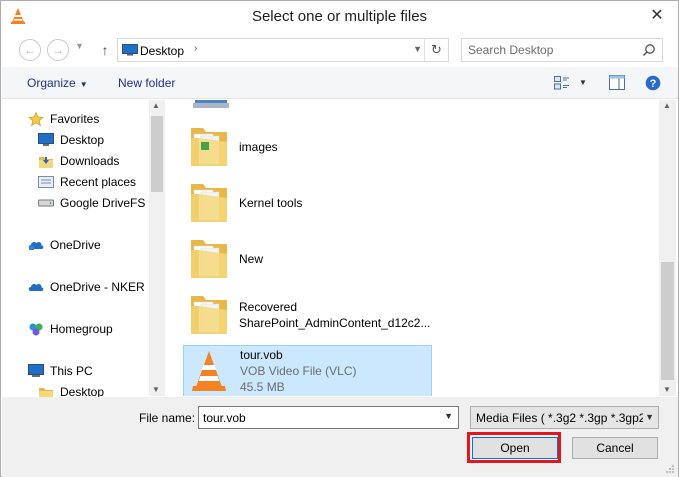 This screenshot has height=477, width=679. I want to click on cancel-button: Cancel, so click(615, 448).